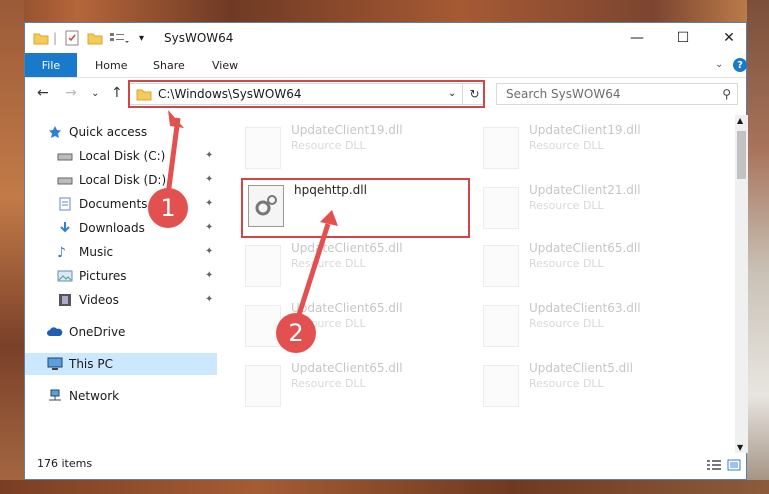  I want to click on search-placeholder: Search SysWOW64, so click(563, 94).